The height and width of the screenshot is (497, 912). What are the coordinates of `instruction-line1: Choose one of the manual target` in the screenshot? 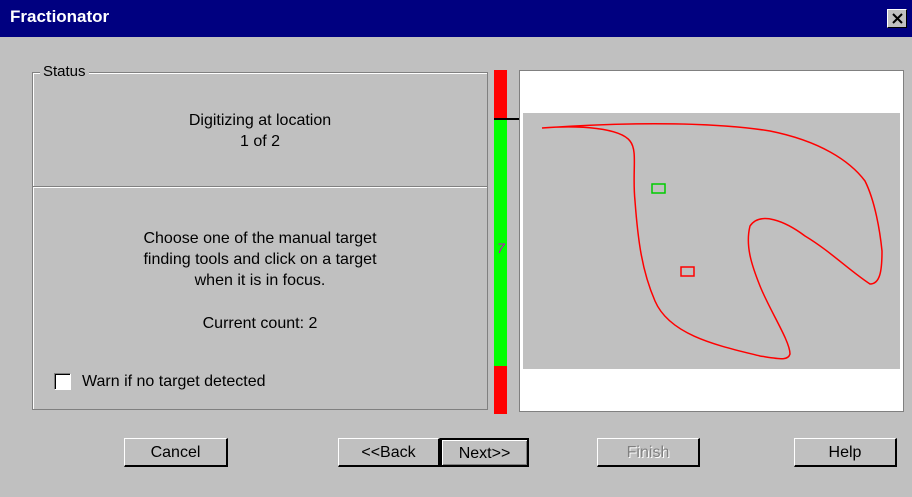 It's located at (260, 238).